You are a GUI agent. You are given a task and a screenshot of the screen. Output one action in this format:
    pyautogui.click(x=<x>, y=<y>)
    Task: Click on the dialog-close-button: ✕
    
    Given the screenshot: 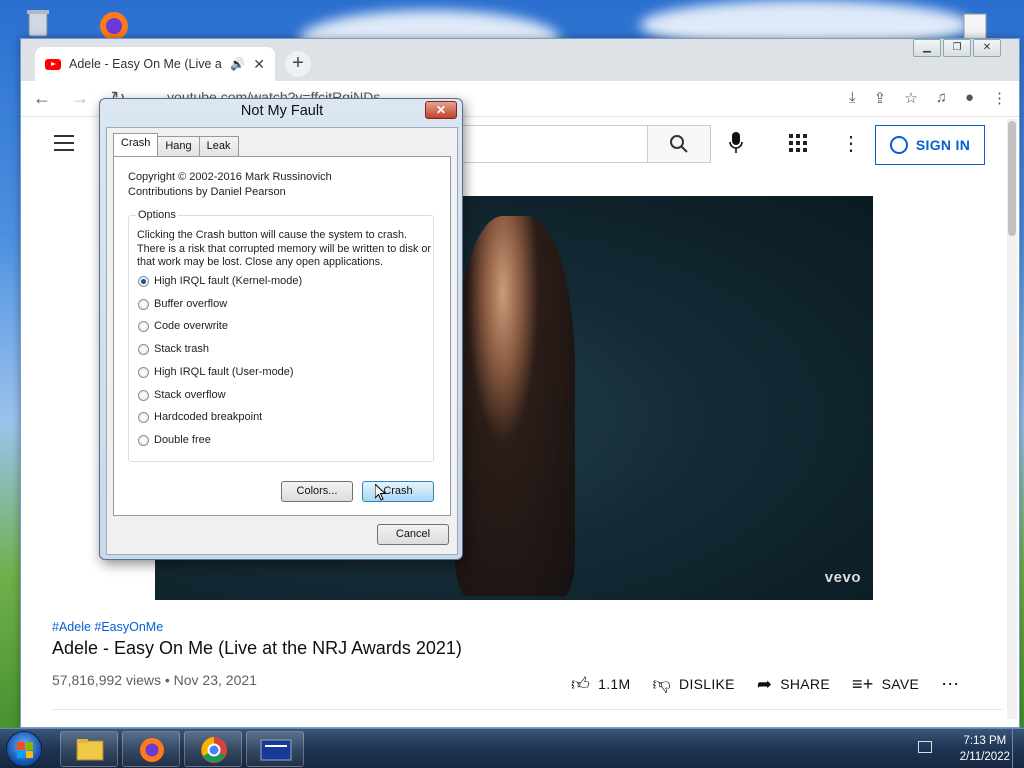 What is the action you would take?
    pyautogui.click(x=441, y=110)
    